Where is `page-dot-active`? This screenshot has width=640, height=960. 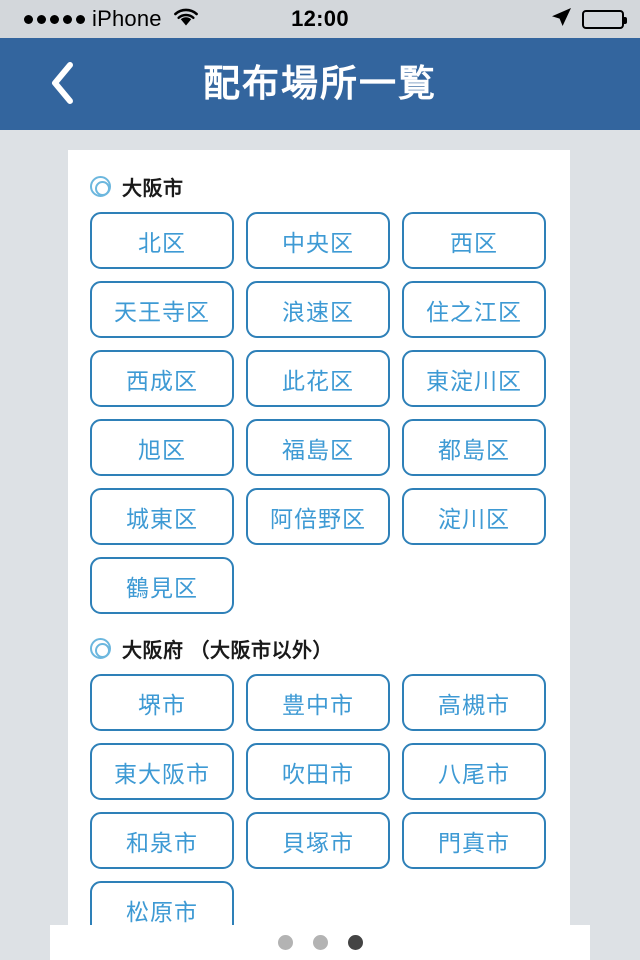 page-dot-active is located at coordinates (355, 942).